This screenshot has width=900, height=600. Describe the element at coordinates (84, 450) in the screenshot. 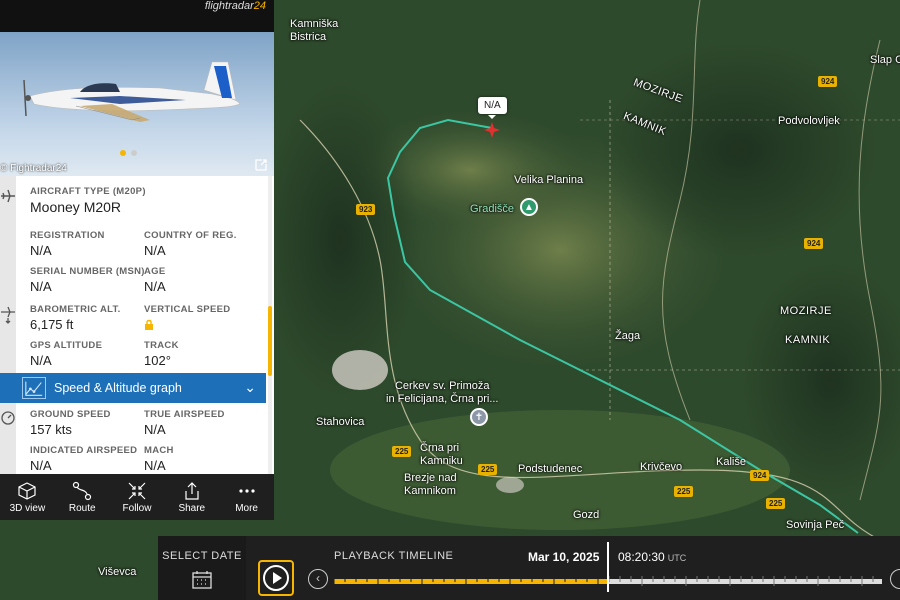

I see `indicated-airspeed-label: INDICATED AIRSPEED` at that location.